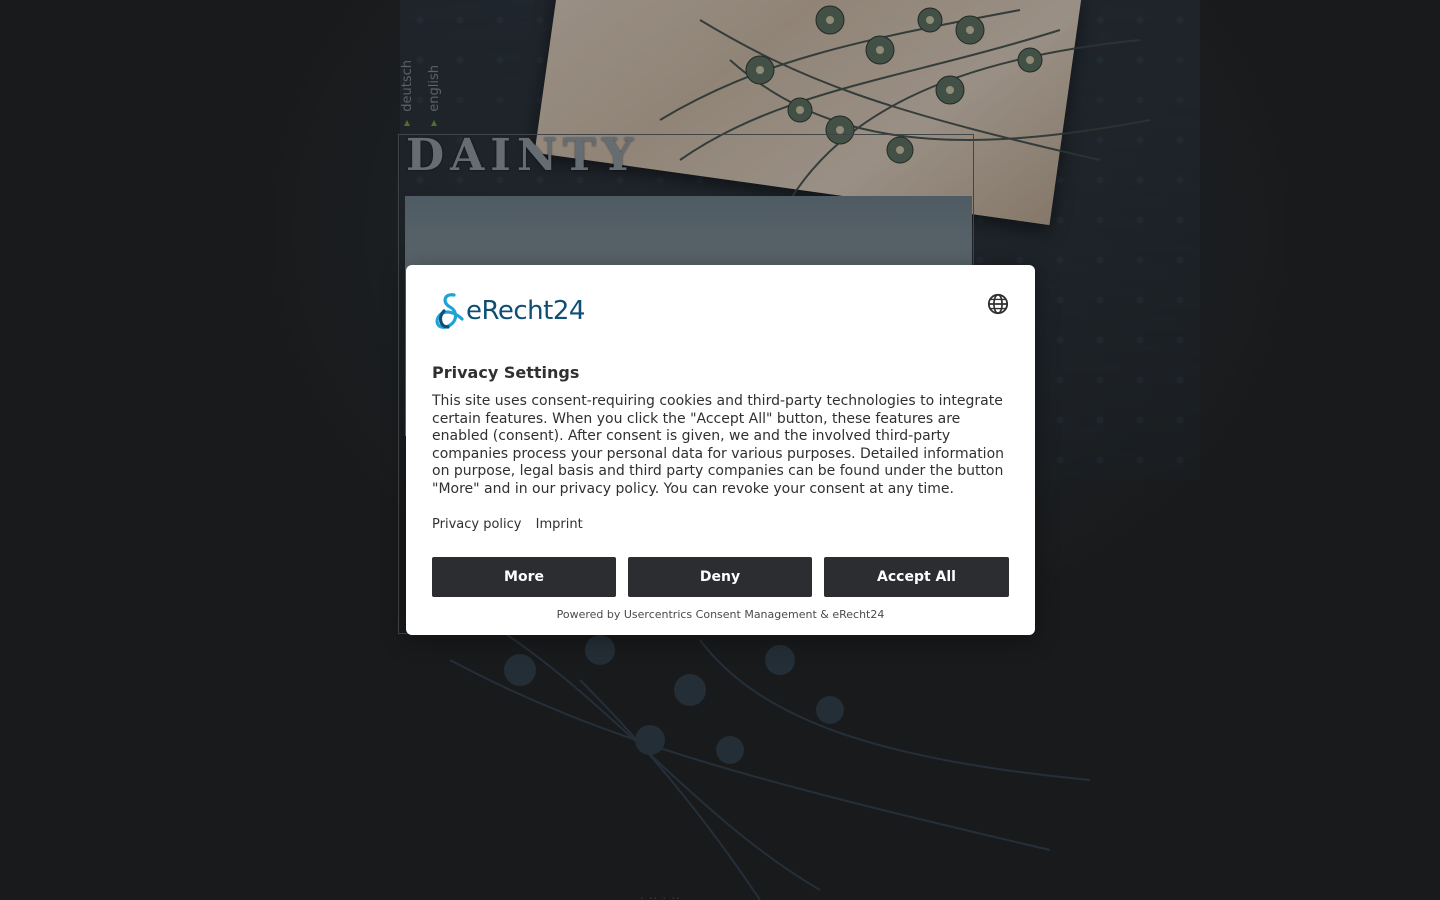  I want to click on legal-links: Privacy policy Imprint, so click(512, 524).